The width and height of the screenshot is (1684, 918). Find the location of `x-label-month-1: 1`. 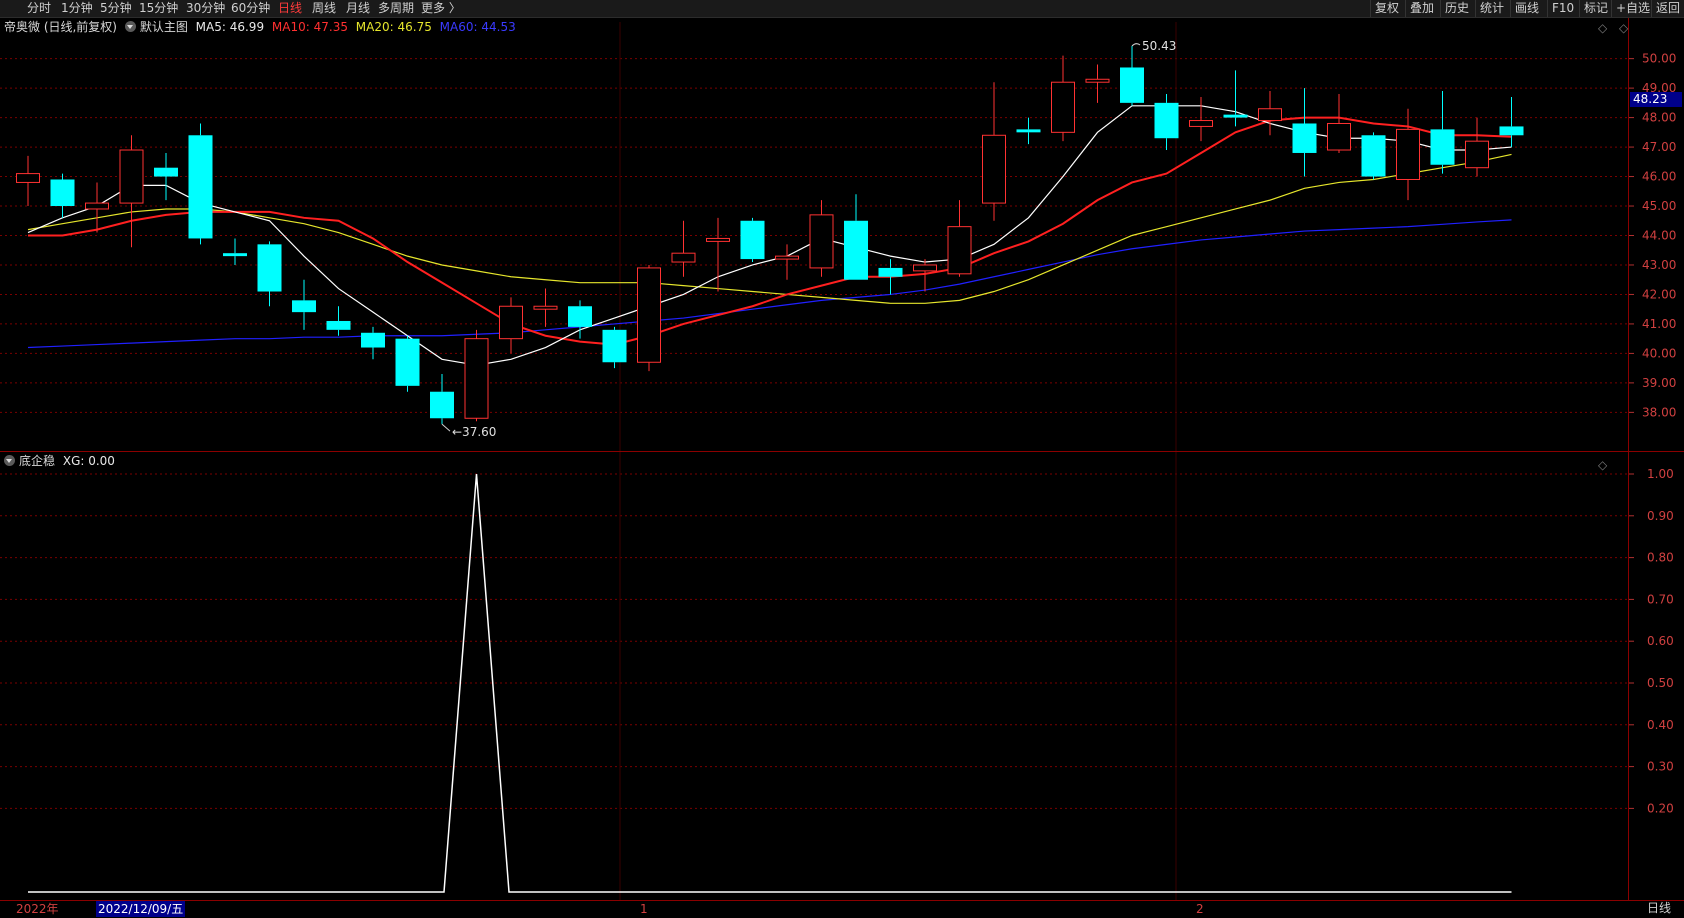

x-label-month-1: 1 is located at coordinates (644, 909).